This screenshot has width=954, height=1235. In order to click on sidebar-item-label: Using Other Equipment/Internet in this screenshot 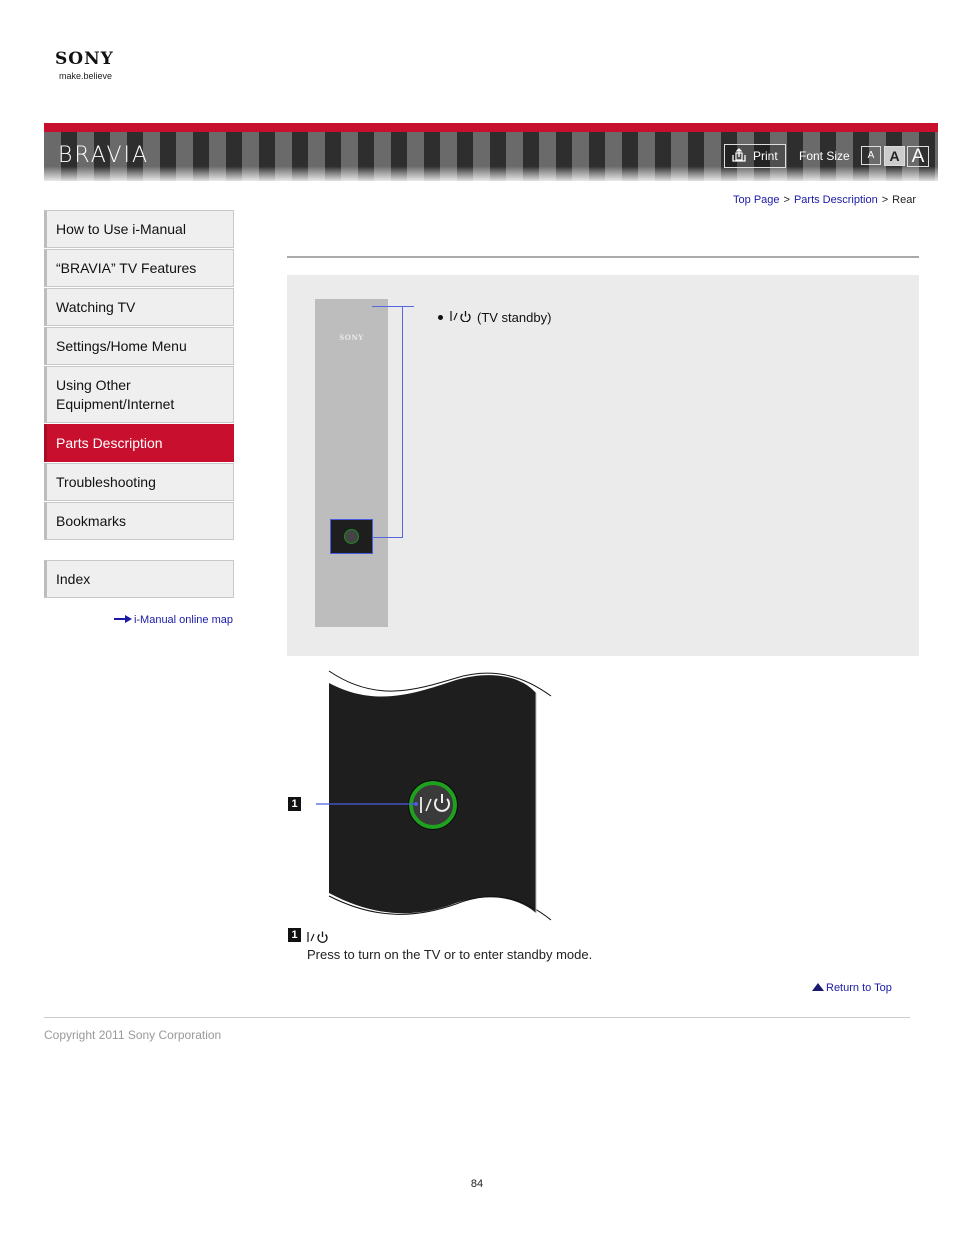, I will do `click(115, 394)`.